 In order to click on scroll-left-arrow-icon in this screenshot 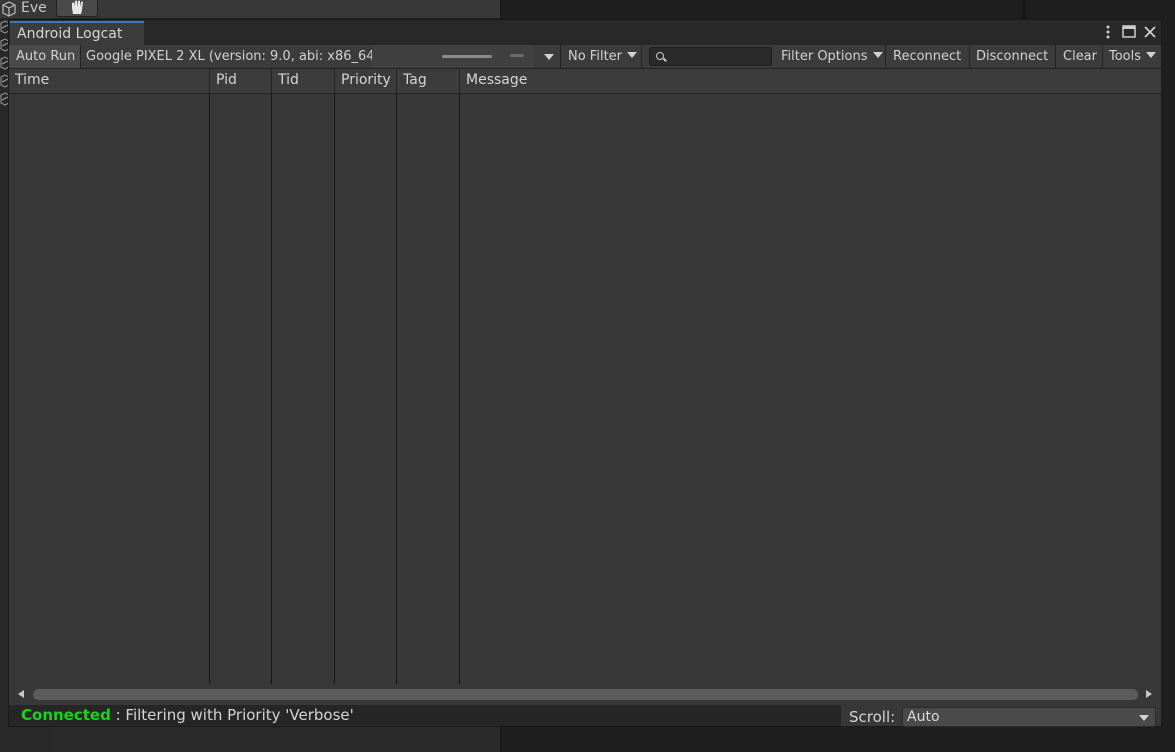, I will do `click(21, 694)`.